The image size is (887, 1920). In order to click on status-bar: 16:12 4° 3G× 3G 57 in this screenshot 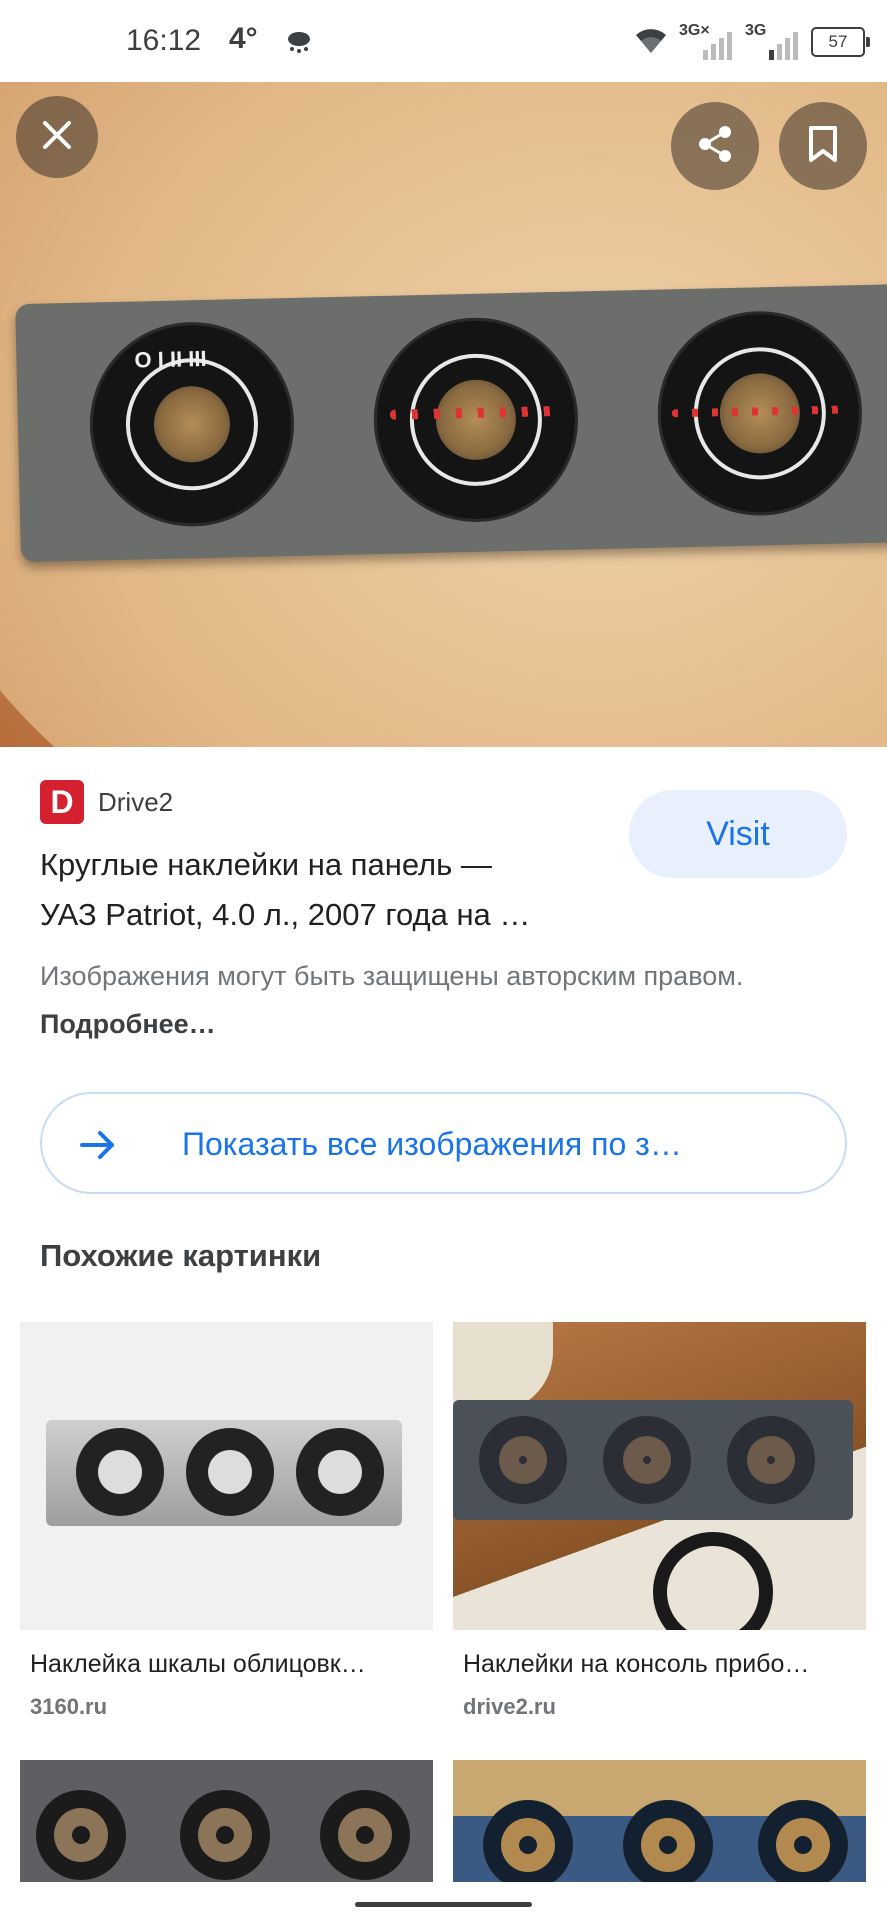, I will do `click(443, 41)`.